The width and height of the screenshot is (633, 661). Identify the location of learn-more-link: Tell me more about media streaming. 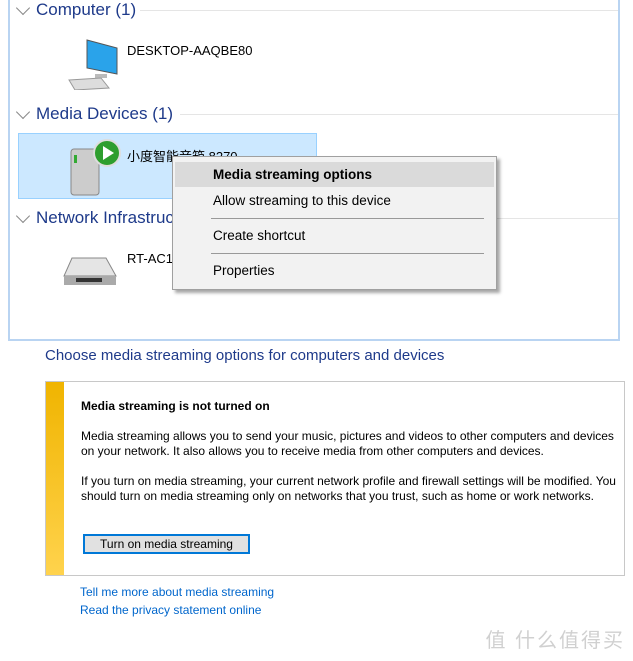
(177, 592).